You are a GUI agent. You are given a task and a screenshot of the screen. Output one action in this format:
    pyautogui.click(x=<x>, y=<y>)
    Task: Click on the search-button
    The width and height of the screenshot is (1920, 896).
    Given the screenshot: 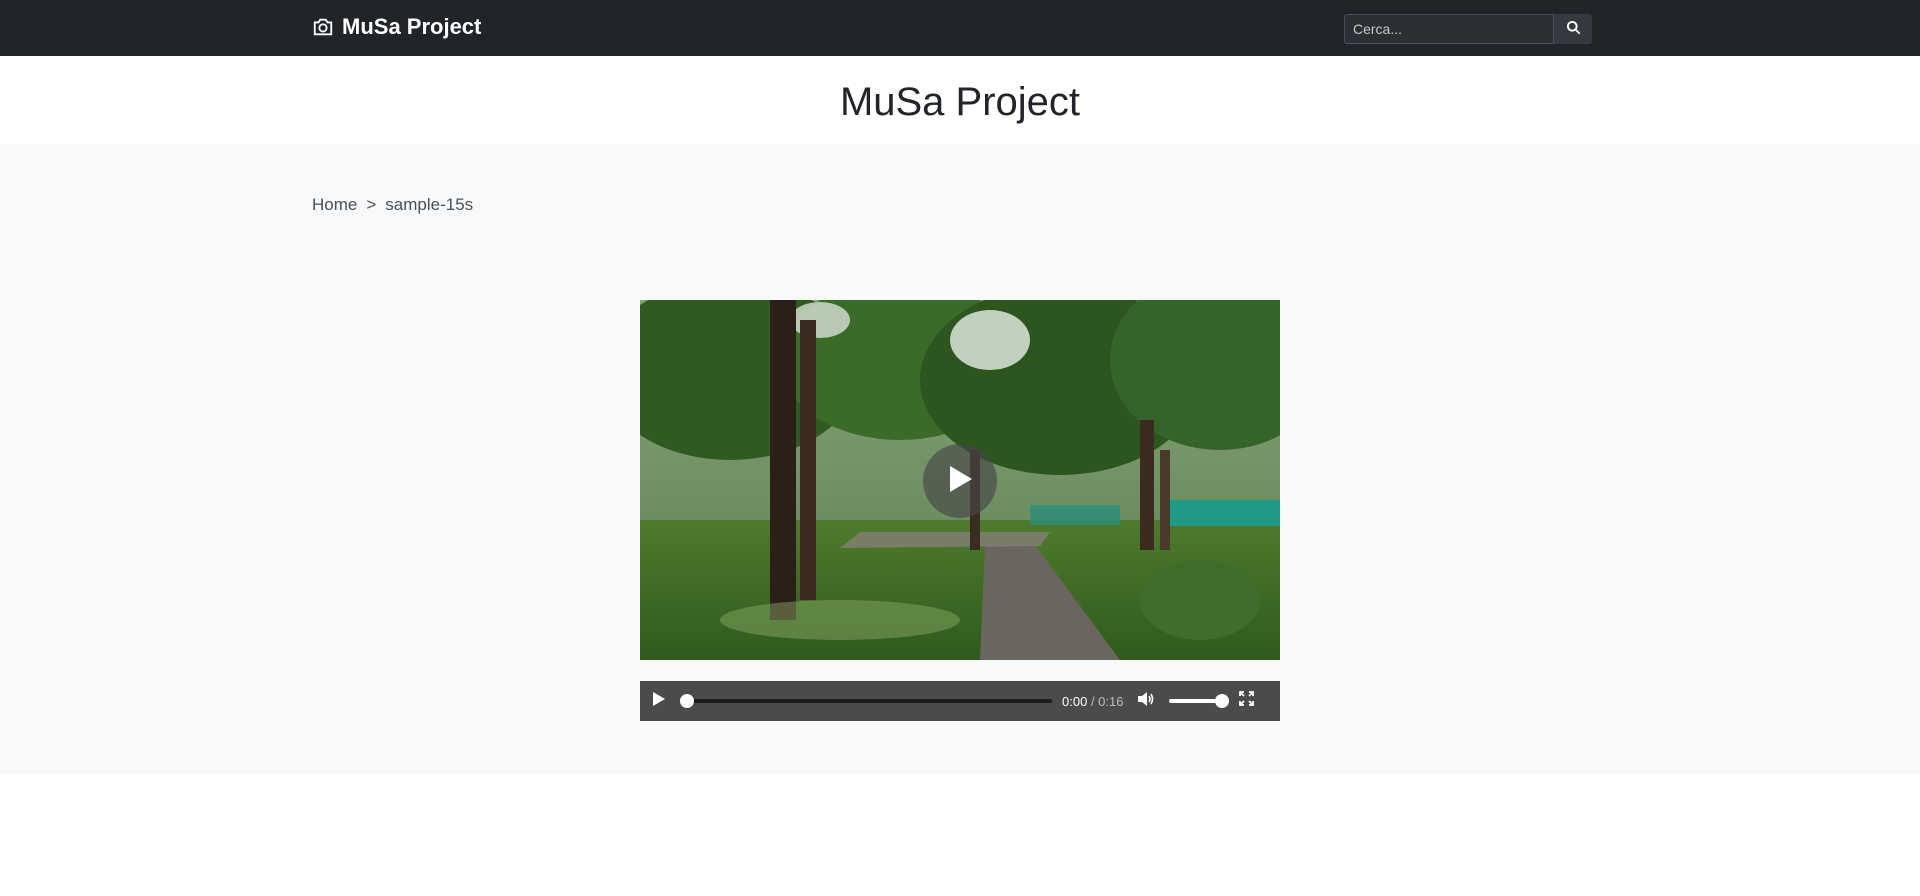 What is the action you would take?
    pyautogui.click(x=1573, y=29)
    